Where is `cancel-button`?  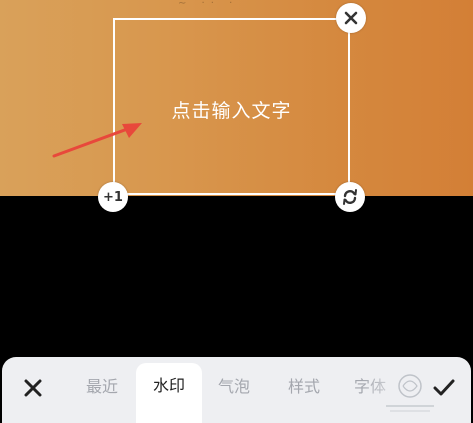 cancel-button is located at coordinates (33, 387).